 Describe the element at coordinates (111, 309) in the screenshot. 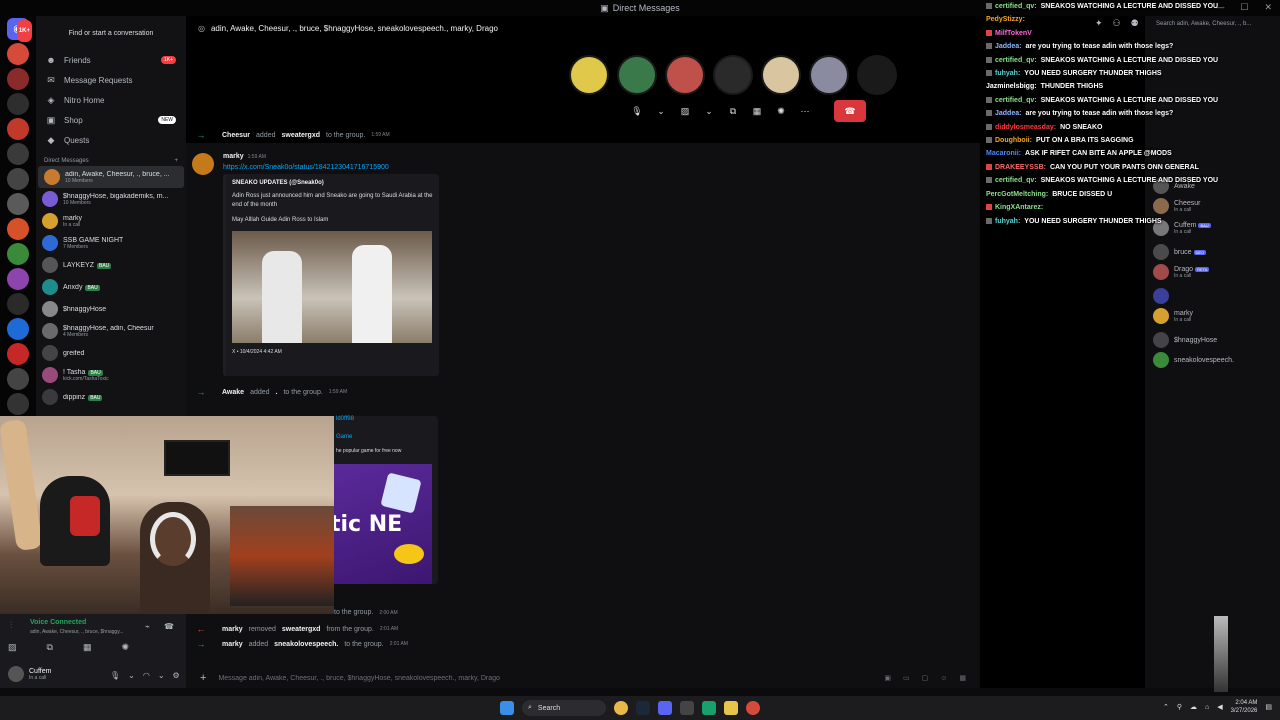

I see `dm-item: $hnaggyHose` at that location.